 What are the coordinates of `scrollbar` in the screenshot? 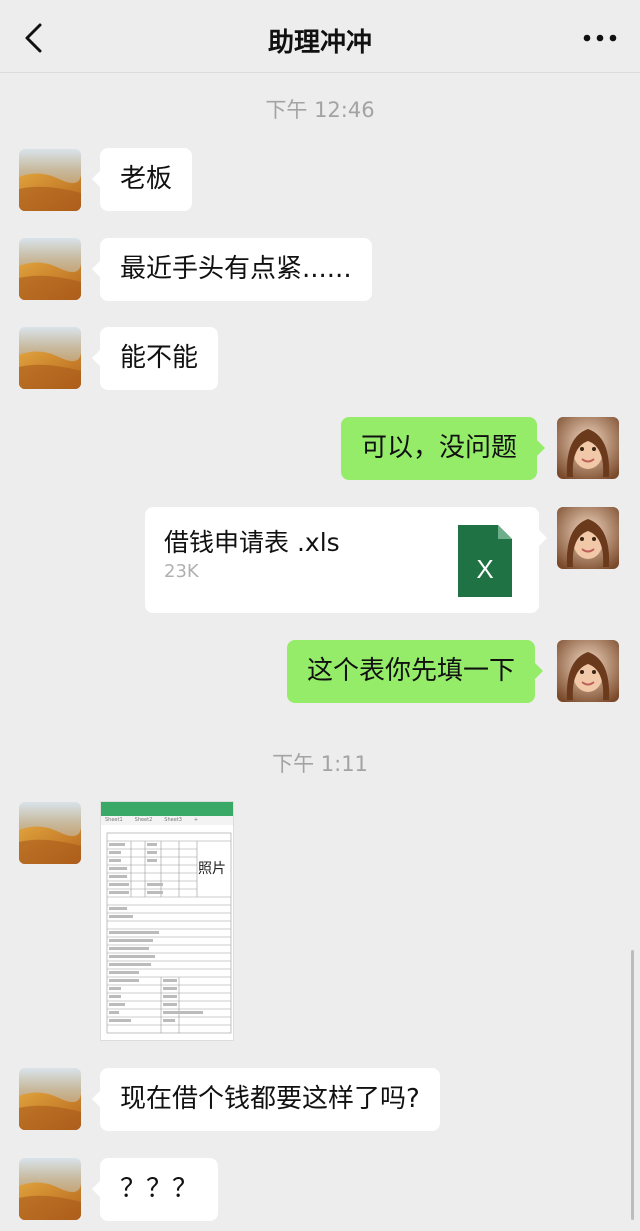 It's located at (632, 1085).